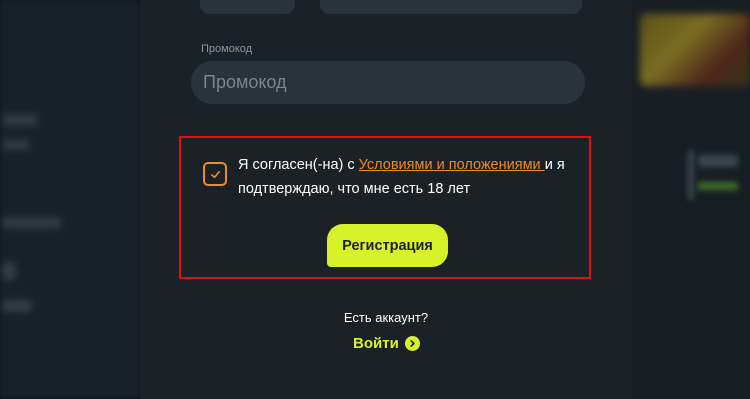 The image size is (750, 399). I want to click on promo-code-label: Промокод, so click(227, 49).